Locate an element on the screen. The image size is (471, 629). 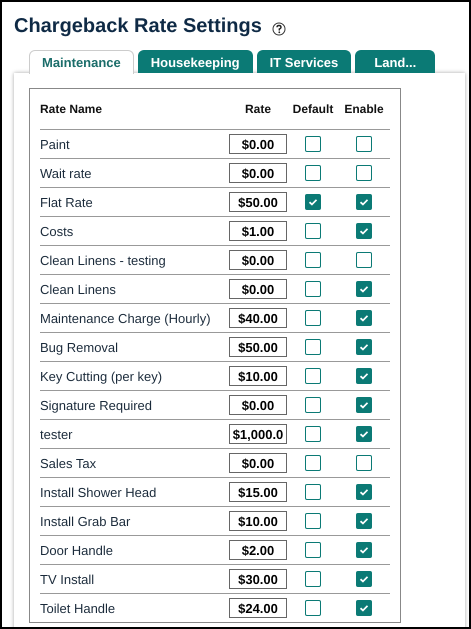
column-header: Enable is located at coordinates (364, 109).